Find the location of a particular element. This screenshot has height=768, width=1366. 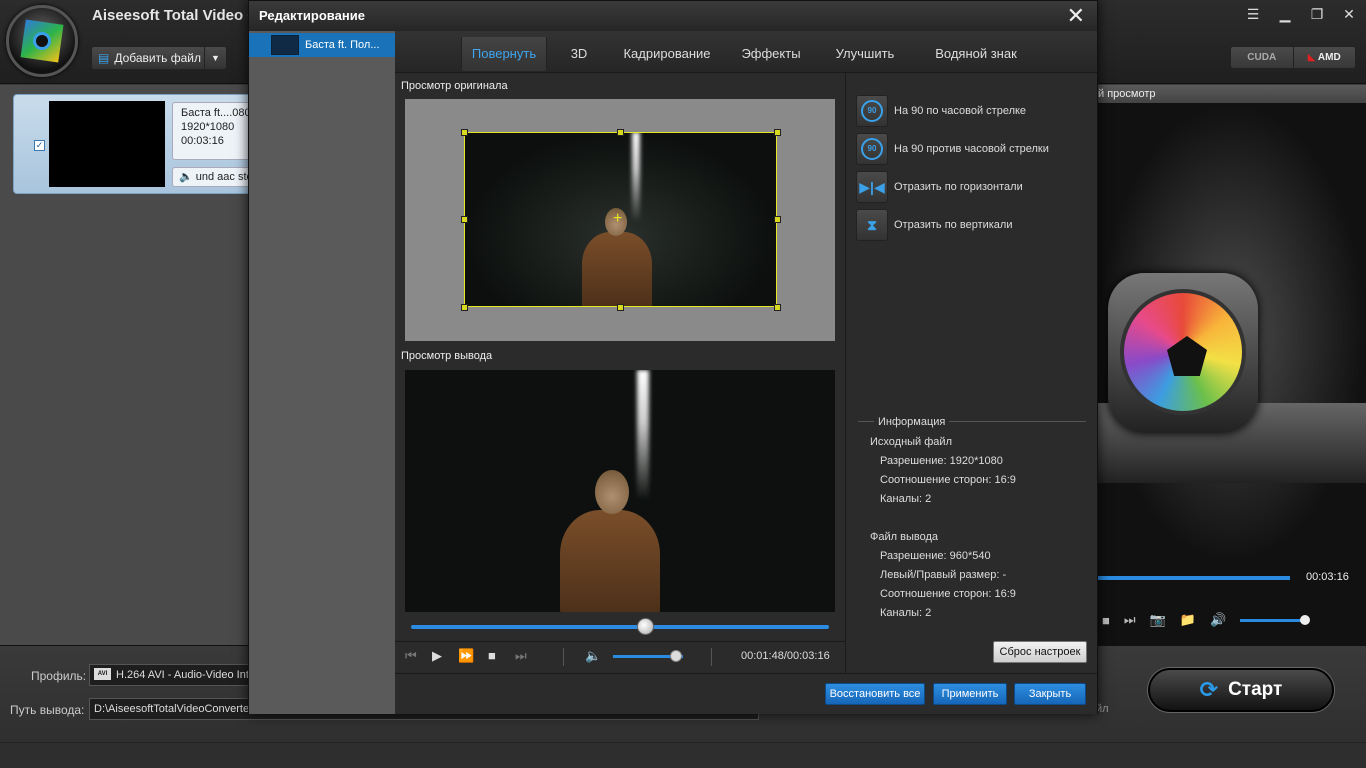

tab-watermark: Водяной знак is located at coordinates (976, 54).